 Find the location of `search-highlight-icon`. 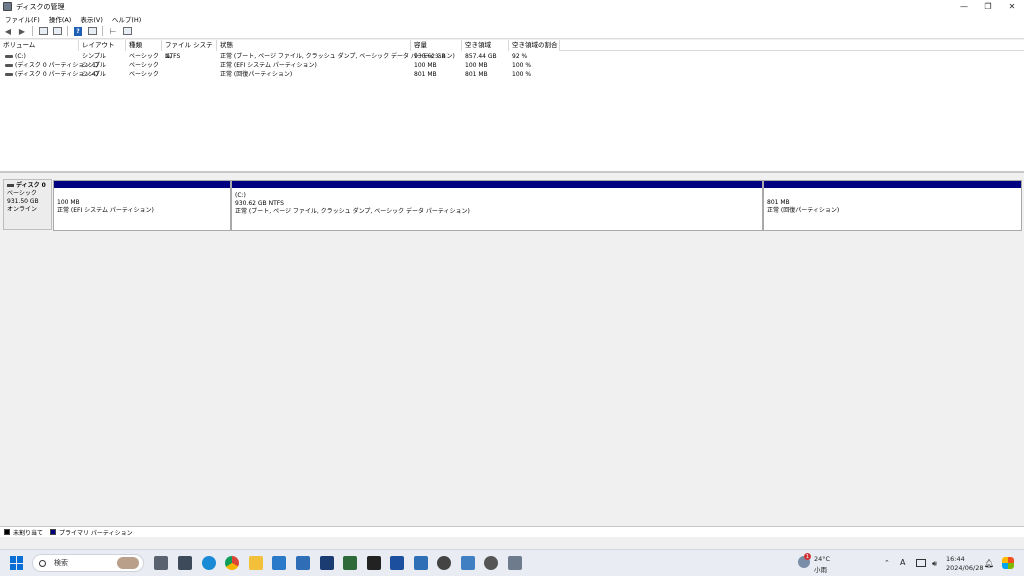

search-highlight-icon is located at coordinates (128, 563).